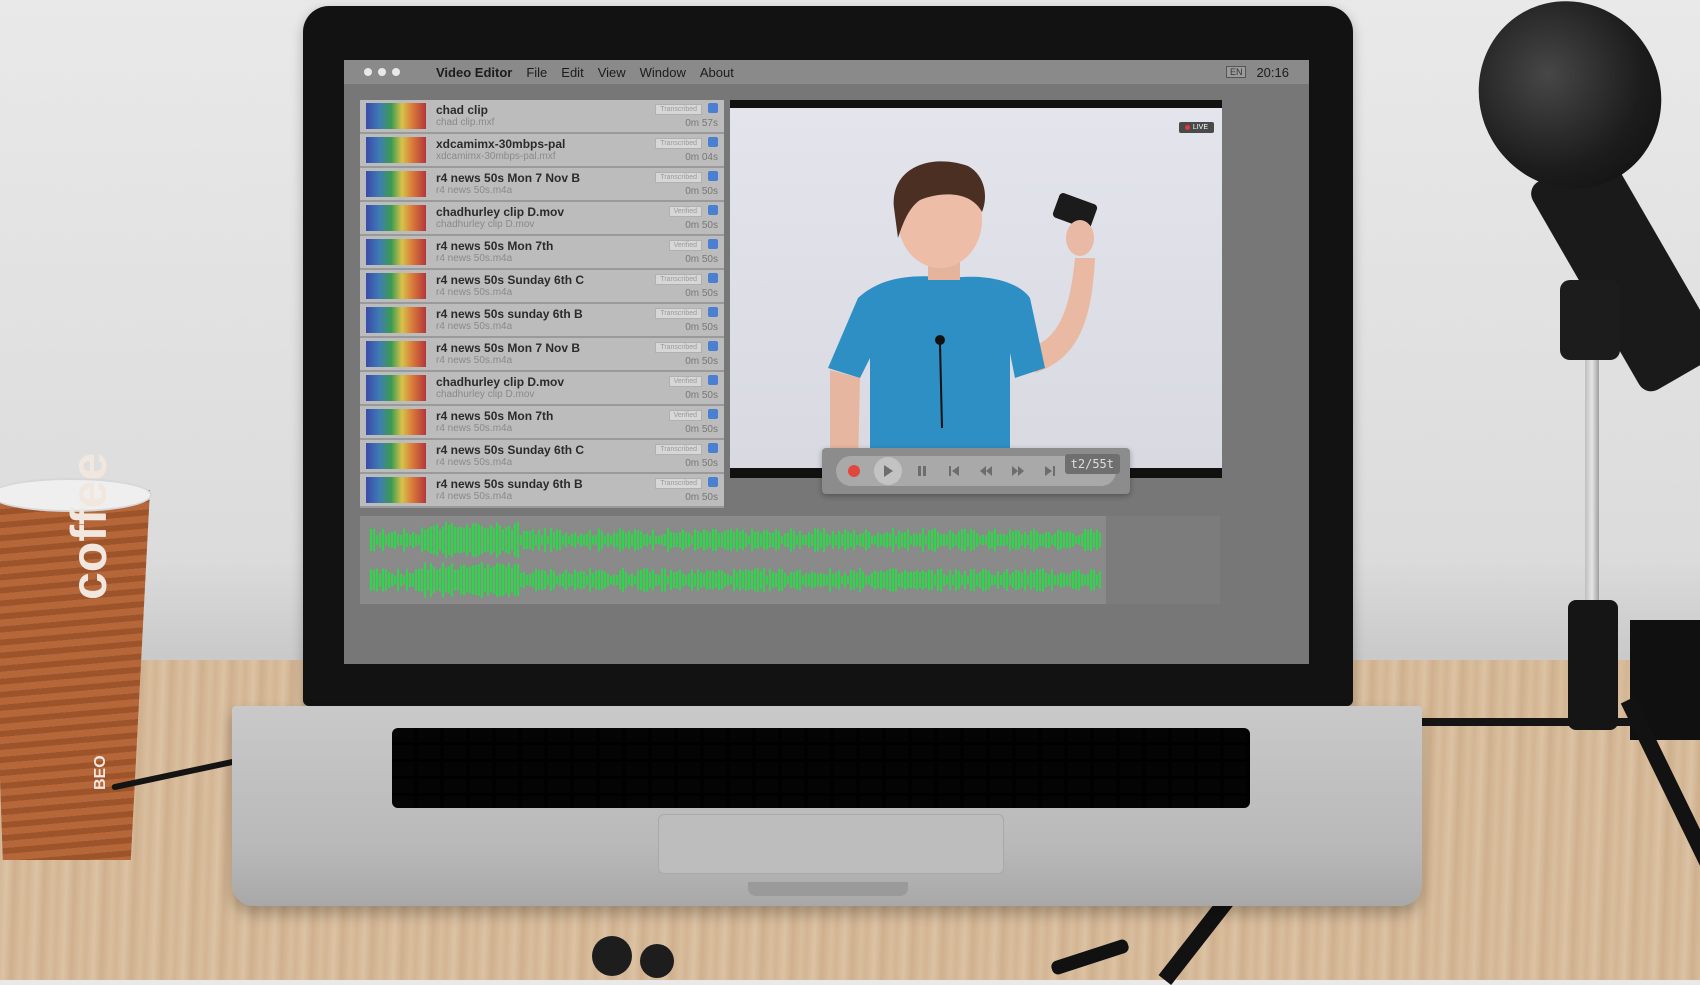 The image size is (1700, 985). I want to click on menu-edit: Edit, so click(572, 72).